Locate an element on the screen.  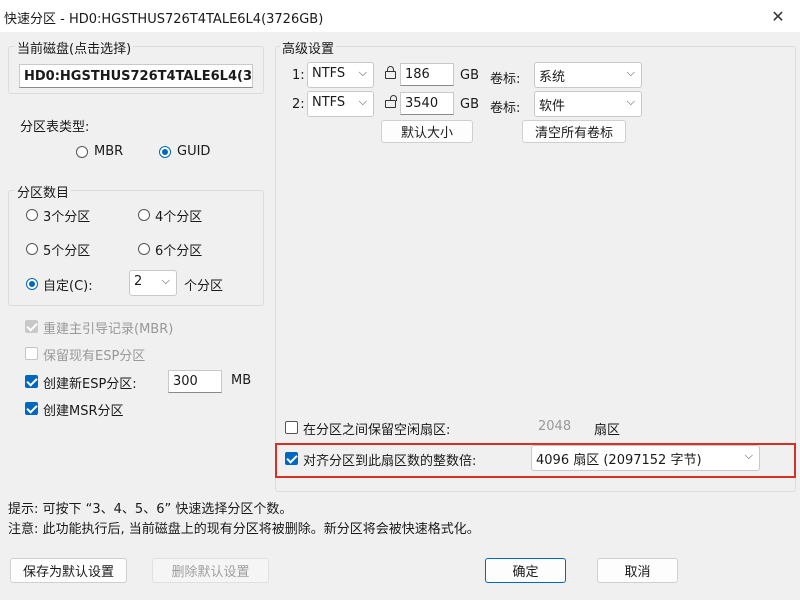
align-partitions-label: 对齐分区到此扇区数的整数倍: is located at coordinates (389, 459).